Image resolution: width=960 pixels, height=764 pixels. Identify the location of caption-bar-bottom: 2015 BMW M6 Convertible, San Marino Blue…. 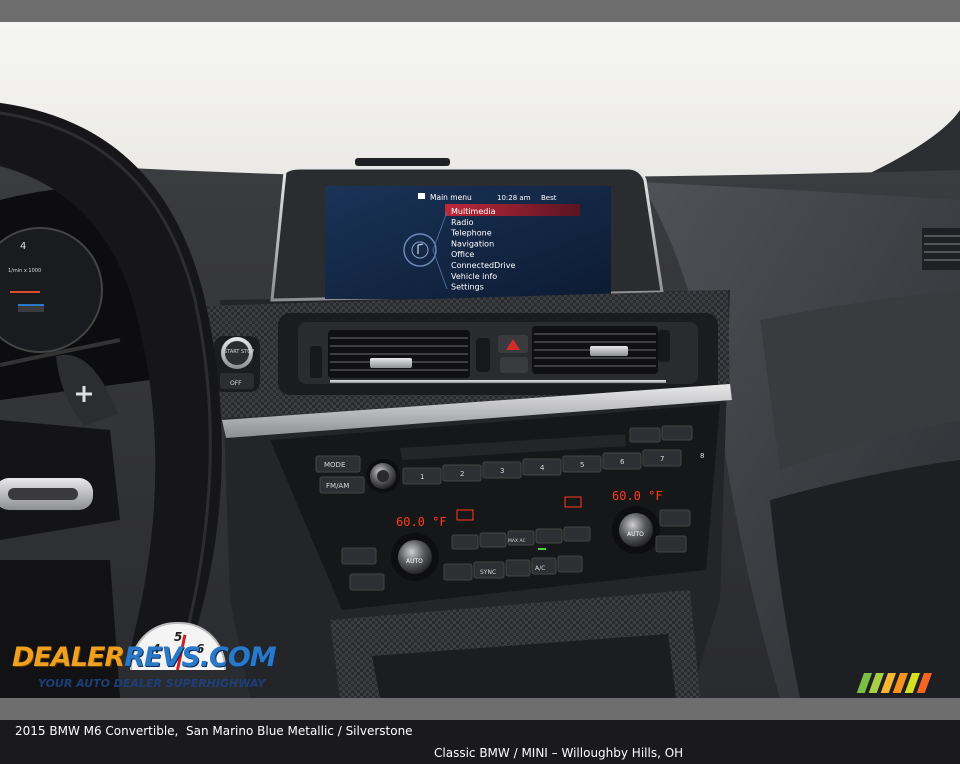
(480, 729).